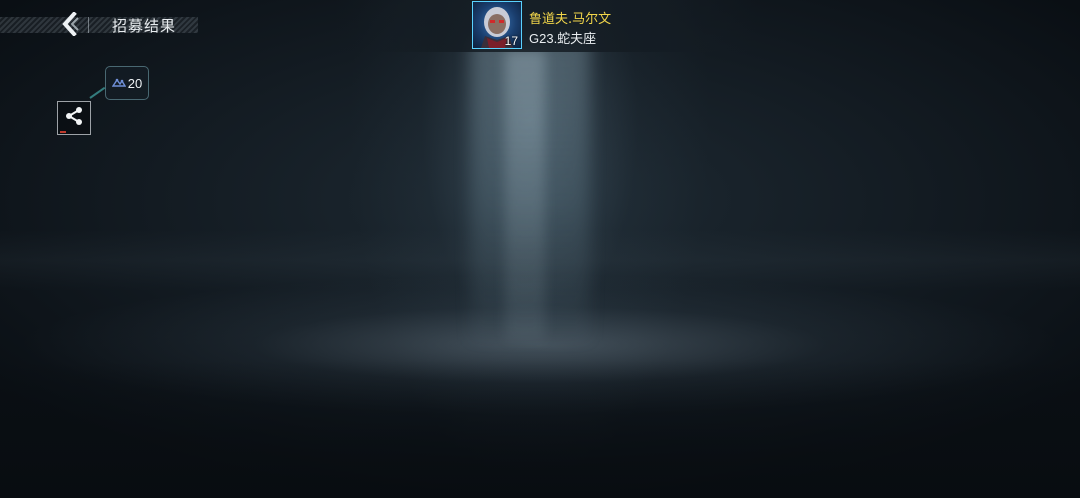  What do you see at coordinates (563, 38) in the screenshot?
I see `hero-constellation: G23.蛇夫座` at bounding box center [563, 38].